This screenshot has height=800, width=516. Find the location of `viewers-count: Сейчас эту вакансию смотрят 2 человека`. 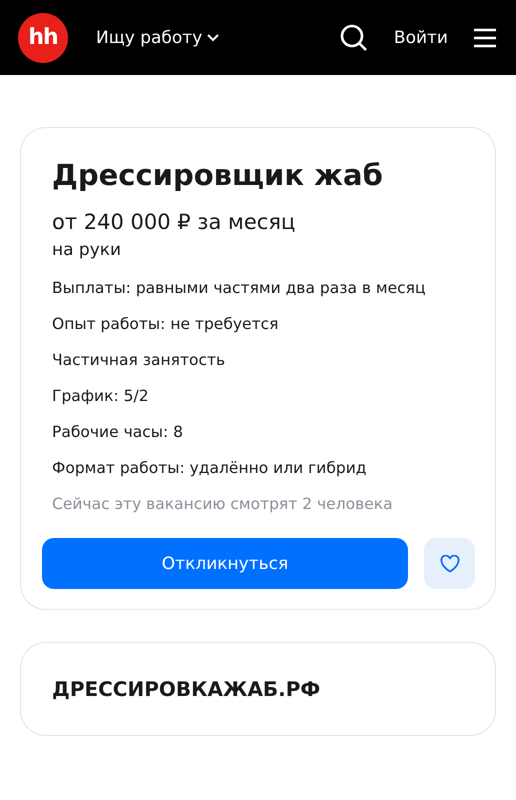

viewers-count: Сейчас эту вакансию смотрят 2 человека is located at coordinates (223, 504).